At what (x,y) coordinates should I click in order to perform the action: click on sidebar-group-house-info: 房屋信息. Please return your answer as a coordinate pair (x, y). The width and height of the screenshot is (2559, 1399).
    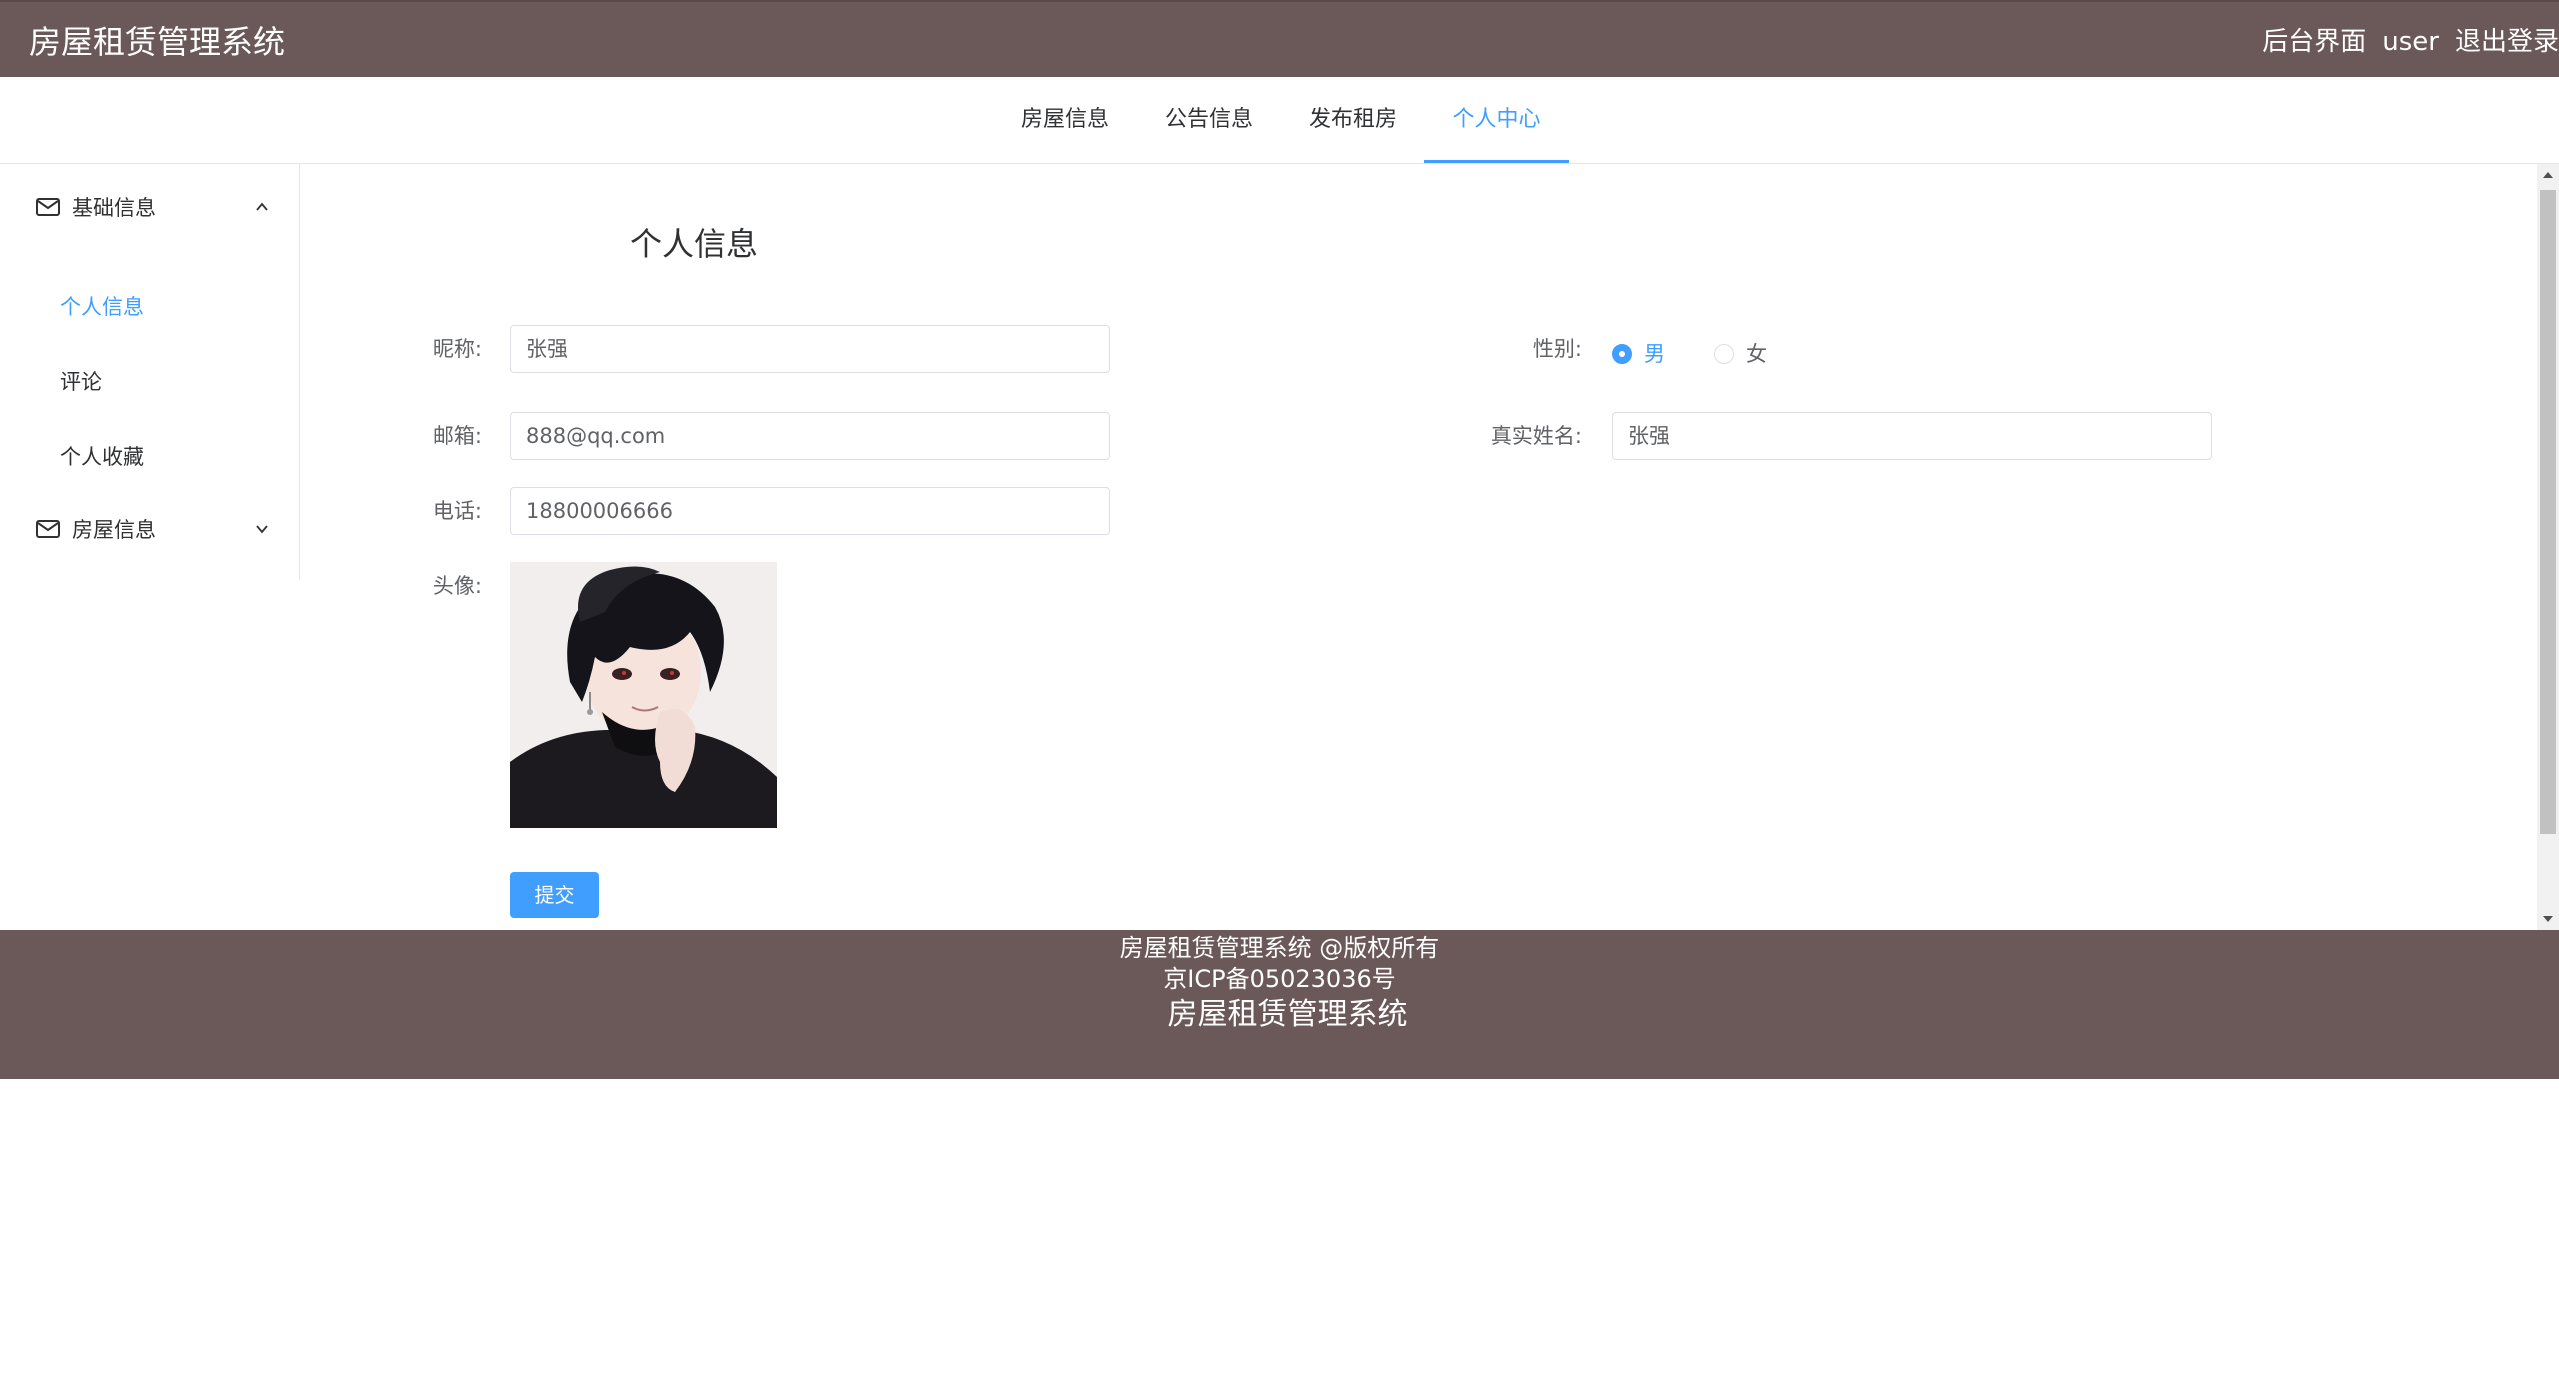
    Looking at the image, I should click on (149, 530).